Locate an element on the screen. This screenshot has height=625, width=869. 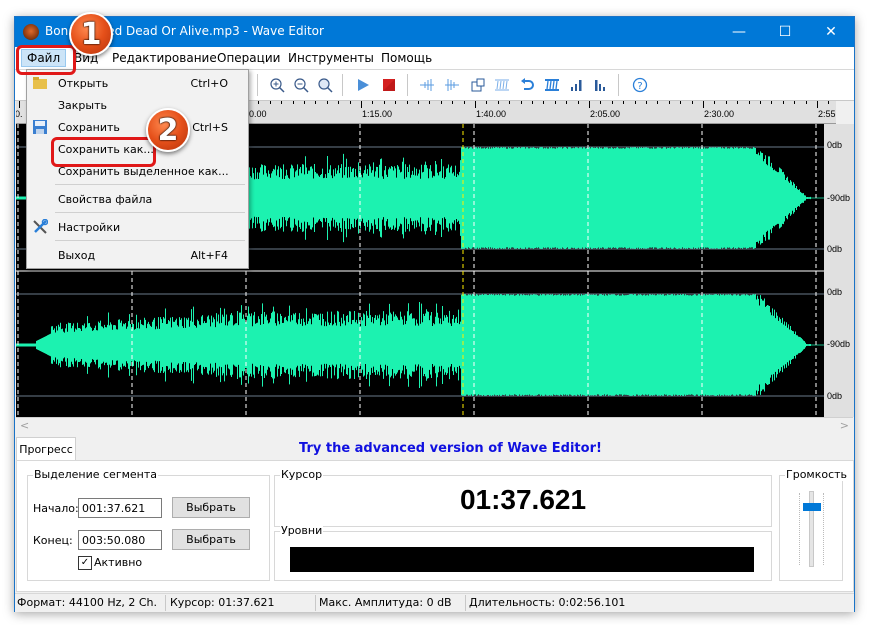
segment-group-title: Выделение сегмента is located at coordinates (96, 474).